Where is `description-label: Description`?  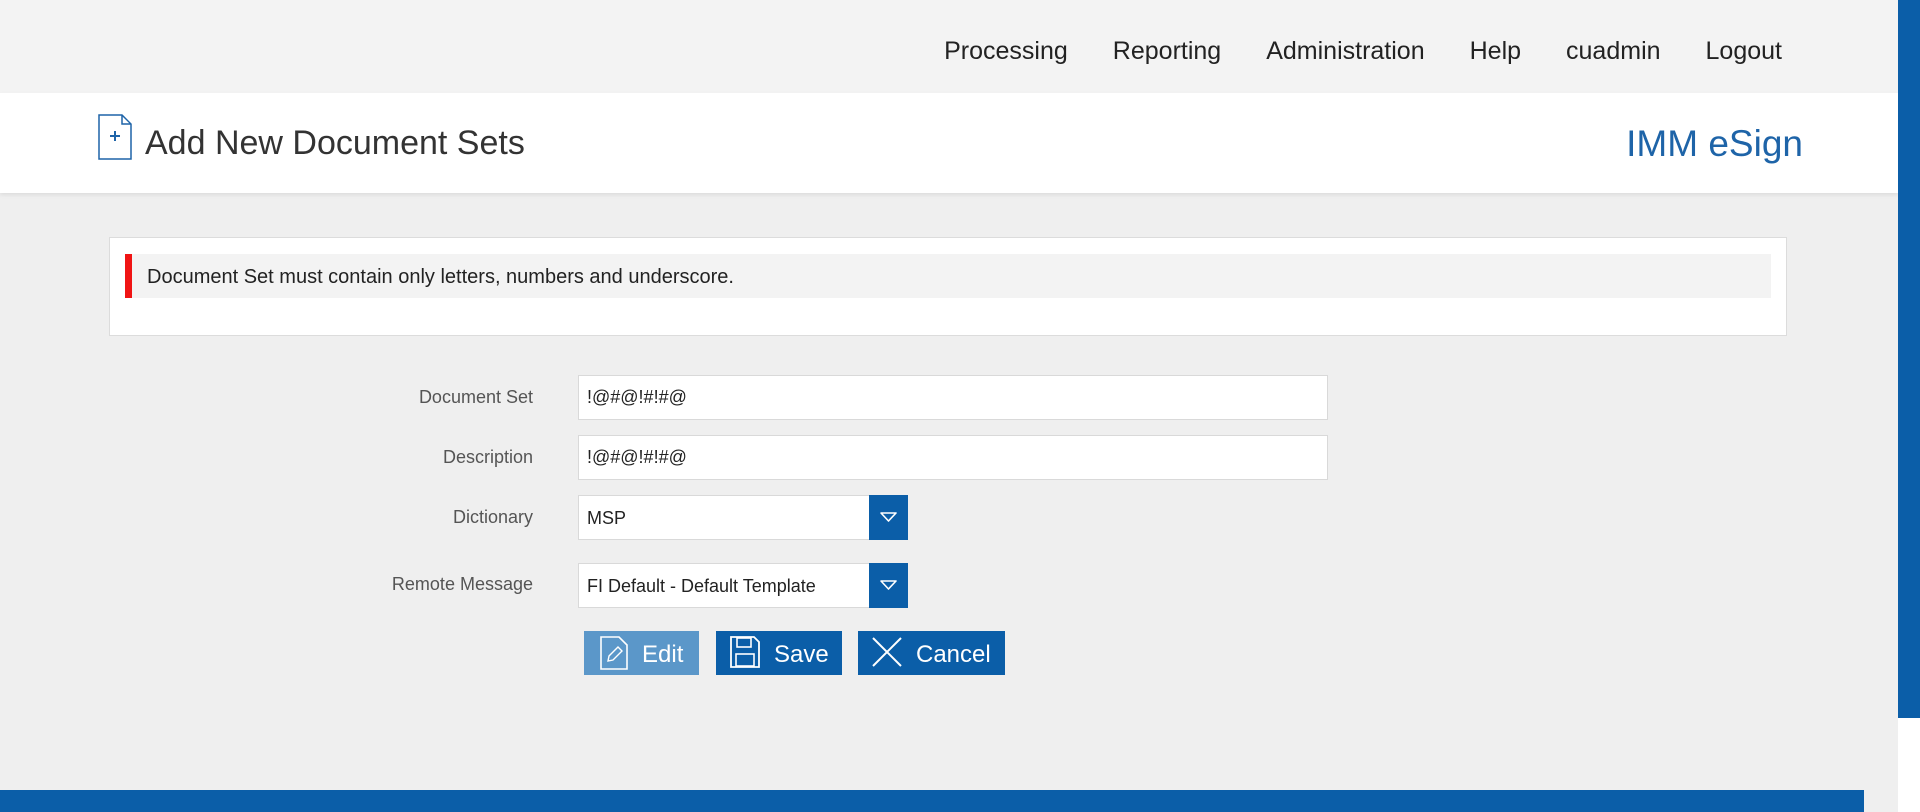 description-label: Description is located at coordinates (487, 457).